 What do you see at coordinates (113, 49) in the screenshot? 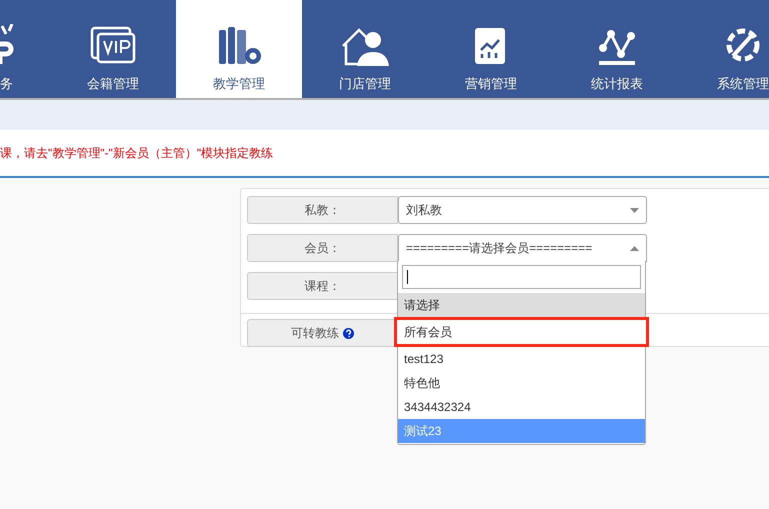
I see `nav-tab: 会籍管理` at bounding box center [113, 49].